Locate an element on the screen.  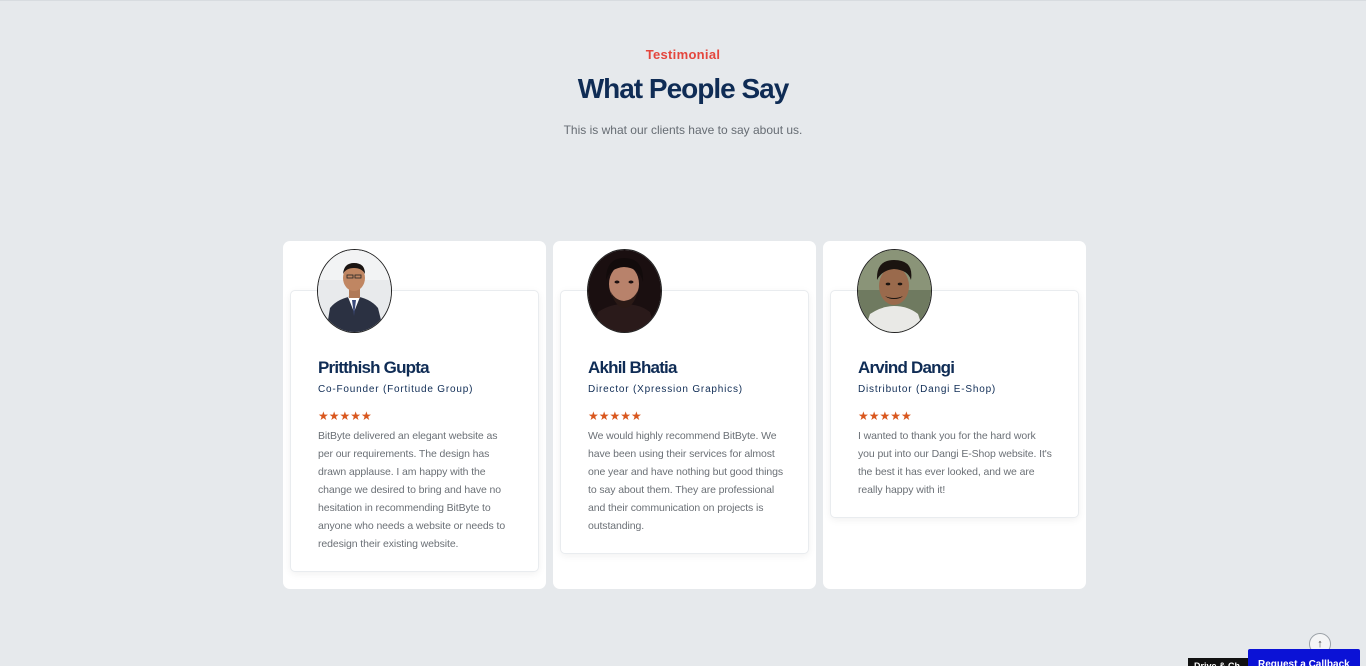
testimonial-name: Arvind Dangi is located at coordinates (906, 367).